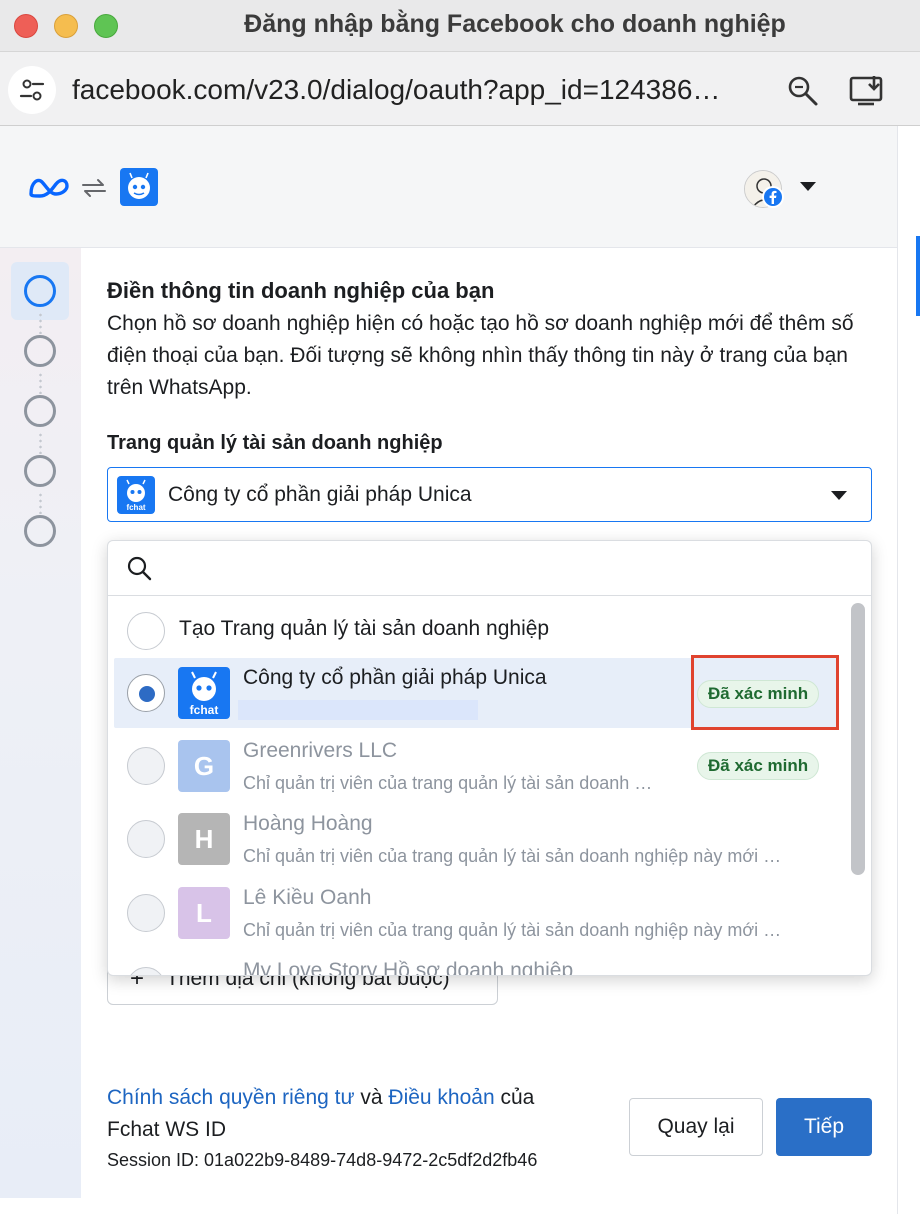 The image size is (920, 1214). What do you see at coordinates (204, 839) in the screenshot?
I see `letter-avatar: H` at bounding box center [204, 839].